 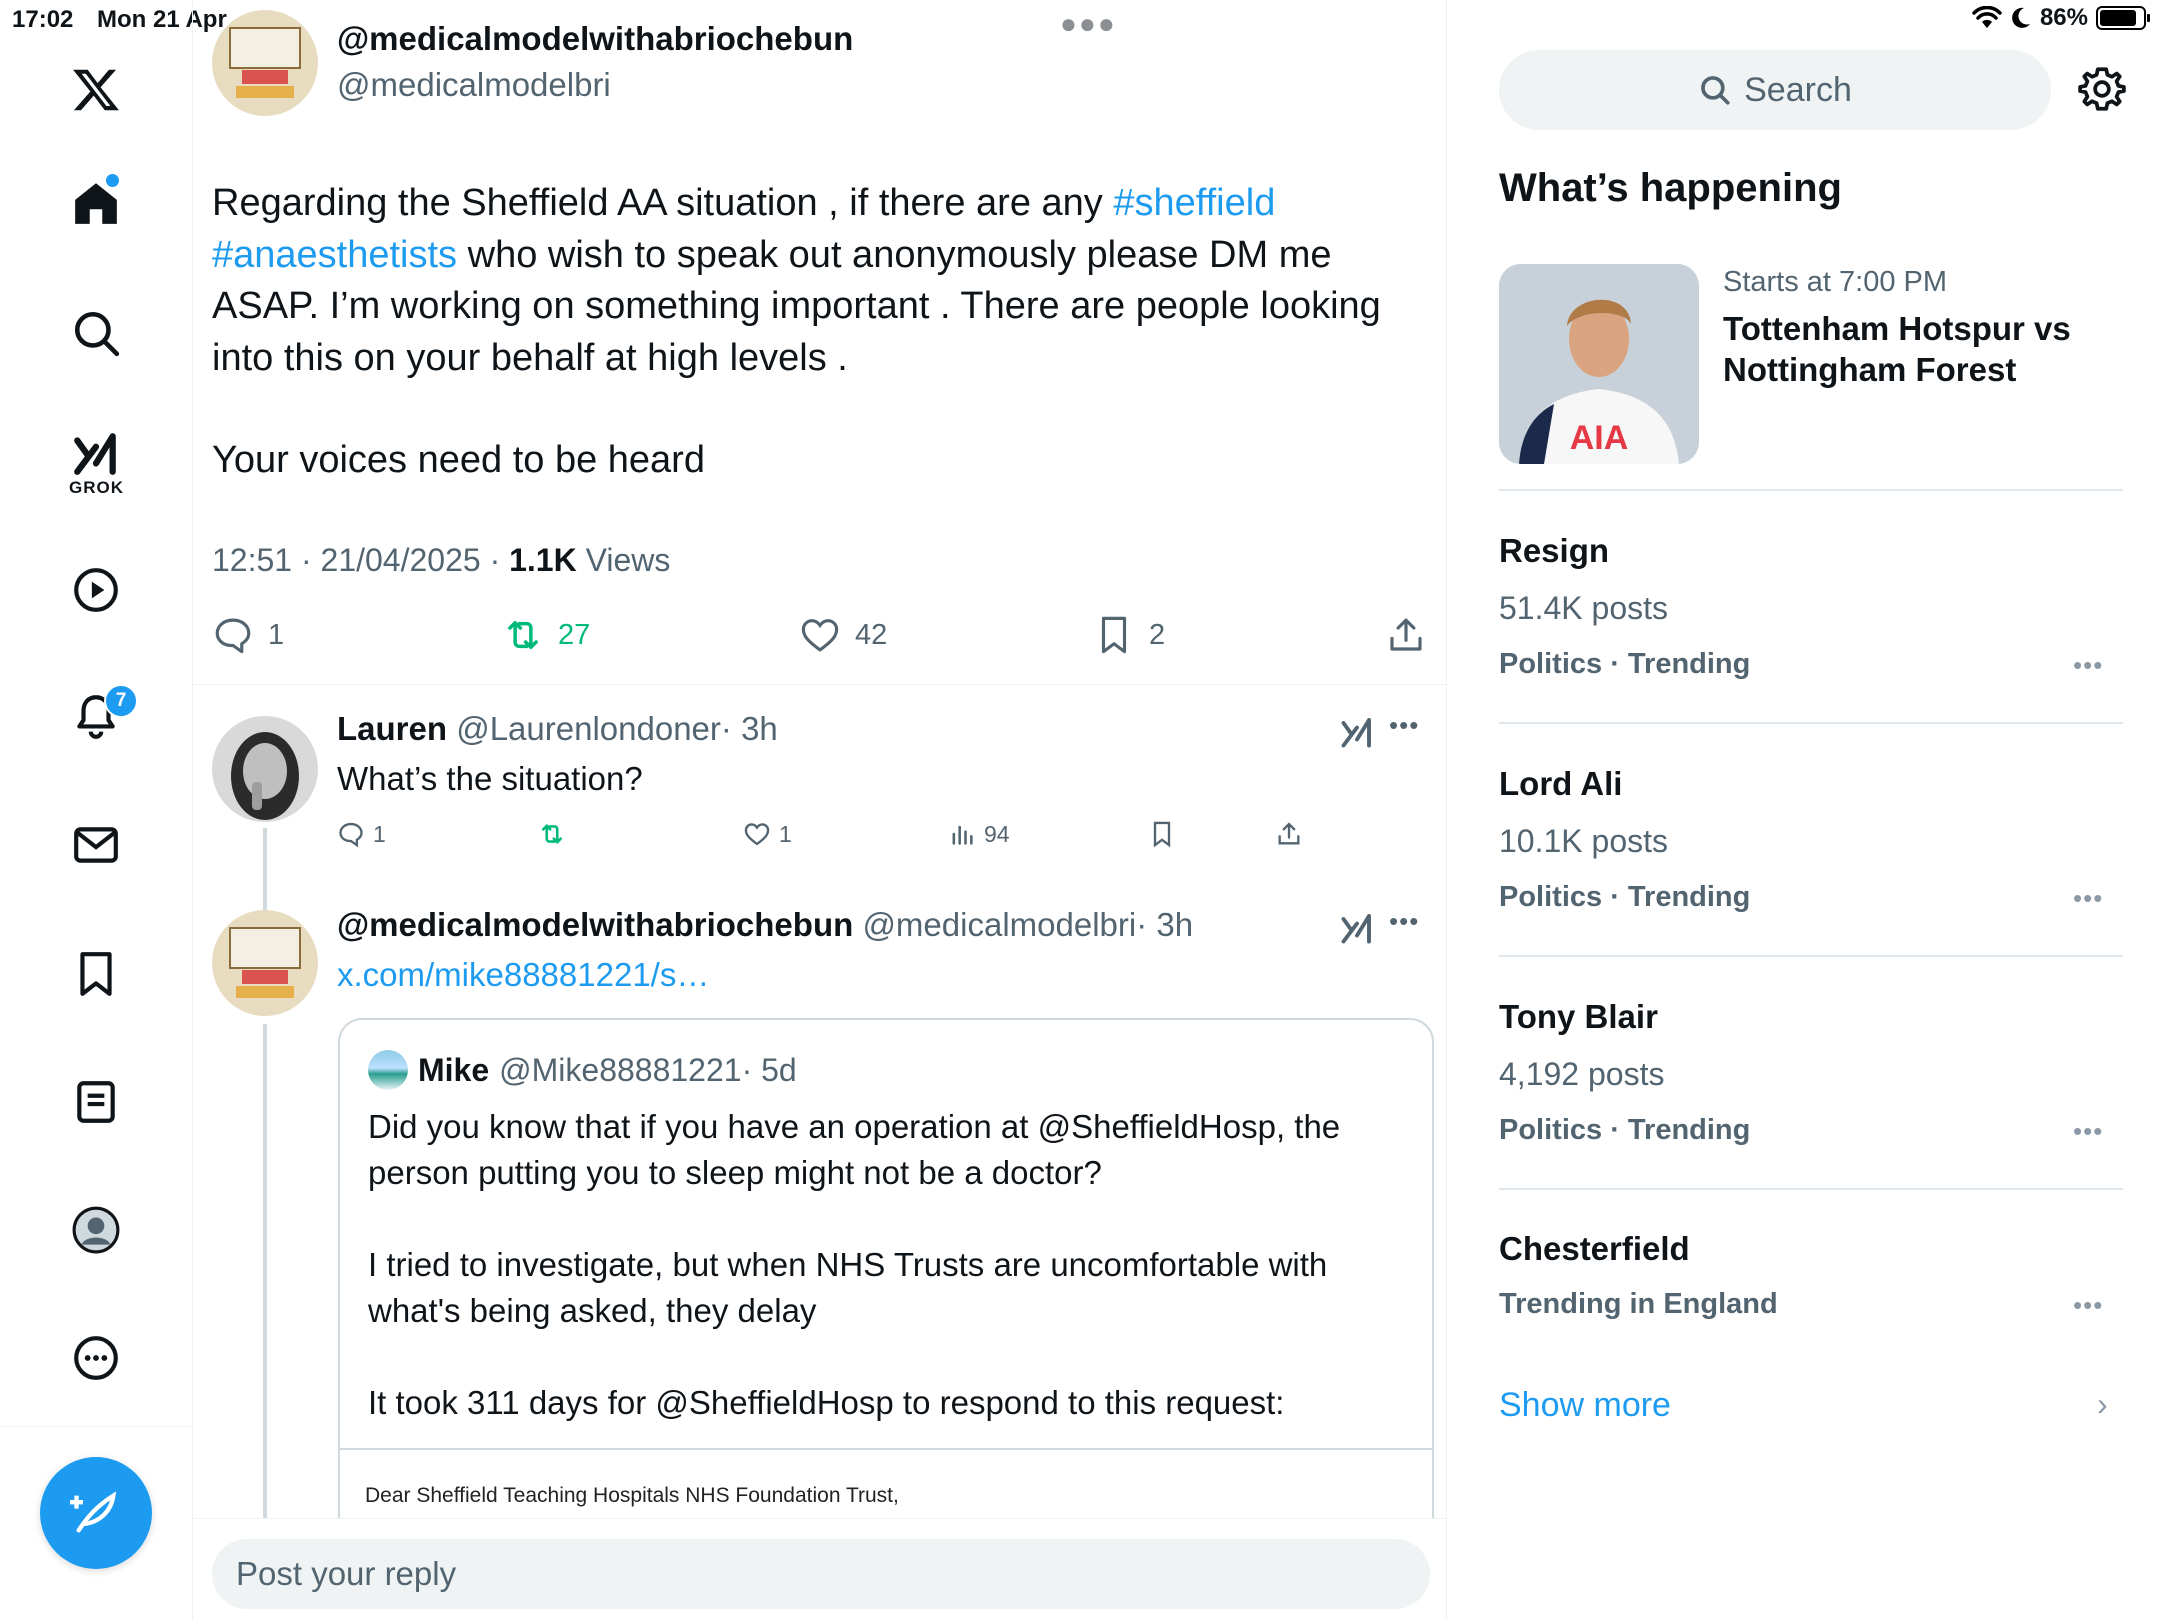 I want to click on x-logo-icon, so click(x=96, y=90).